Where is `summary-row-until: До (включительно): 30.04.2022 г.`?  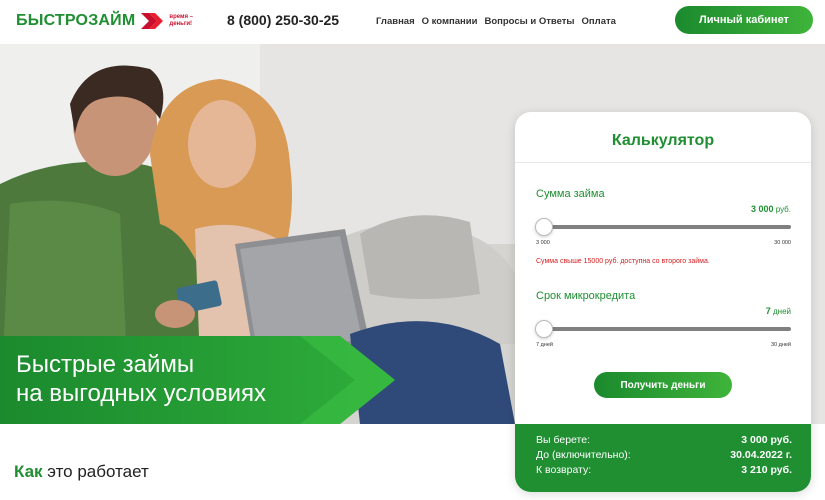 summary-row-until: До (включительно): 30.04.2022 г. is located at coordinates (664, 455).